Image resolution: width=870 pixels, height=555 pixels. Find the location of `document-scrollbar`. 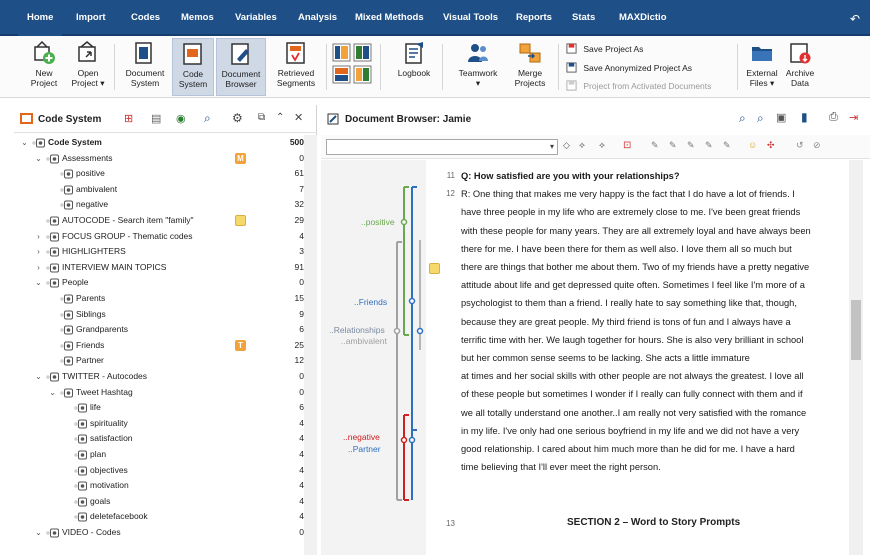

document-scrollbar is located at coordinates (856, 357).